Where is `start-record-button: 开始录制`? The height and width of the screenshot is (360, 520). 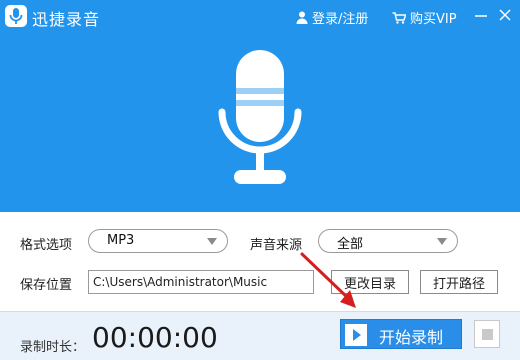 start-record-button: 开始录制 is located at coordinates (401, 334).